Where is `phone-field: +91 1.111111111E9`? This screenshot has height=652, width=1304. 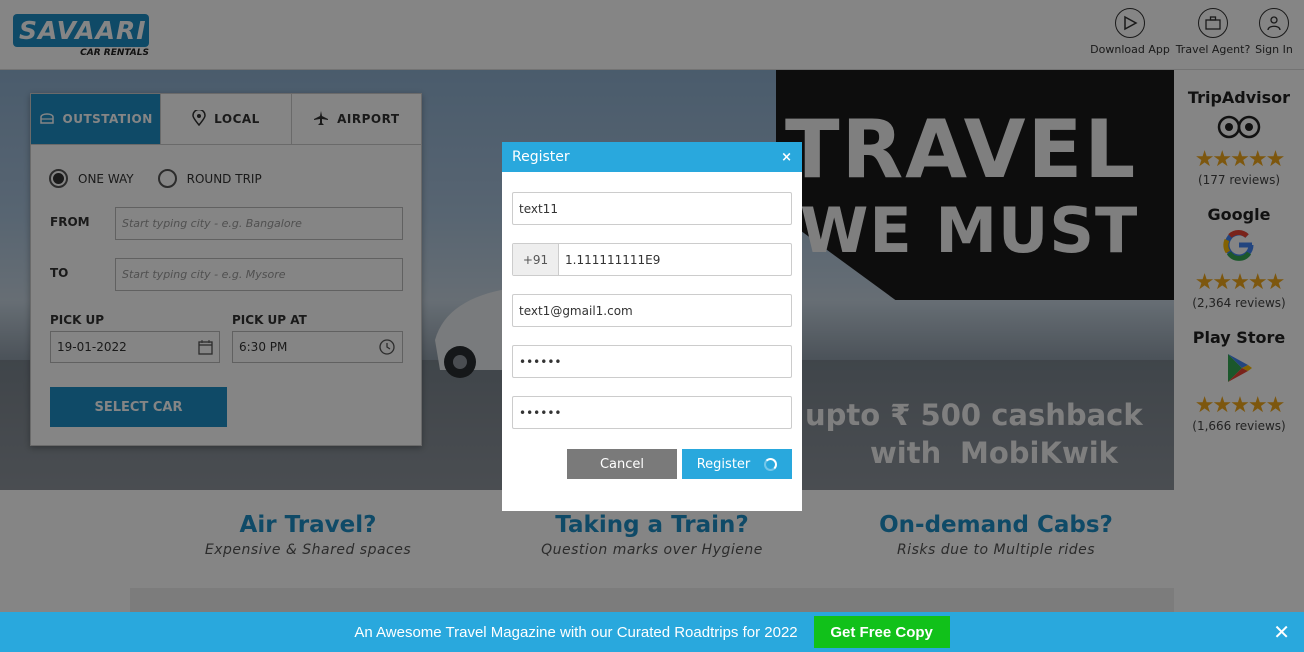 phone-field: +91 1.111111111E9 is located at coordinates (652, 259).